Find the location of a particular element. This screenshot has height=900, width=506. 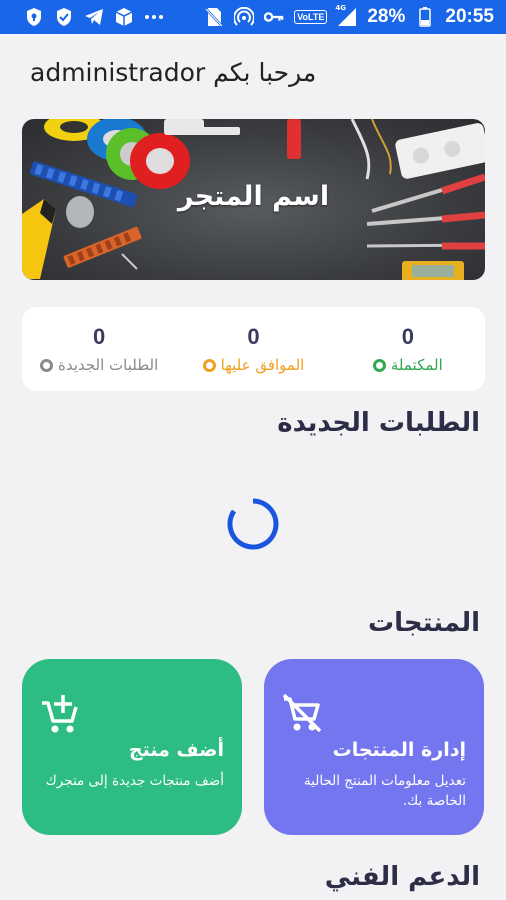

stat-new-orders-label-row: الطلبات الجديدة is located at coordinates (99, 365).